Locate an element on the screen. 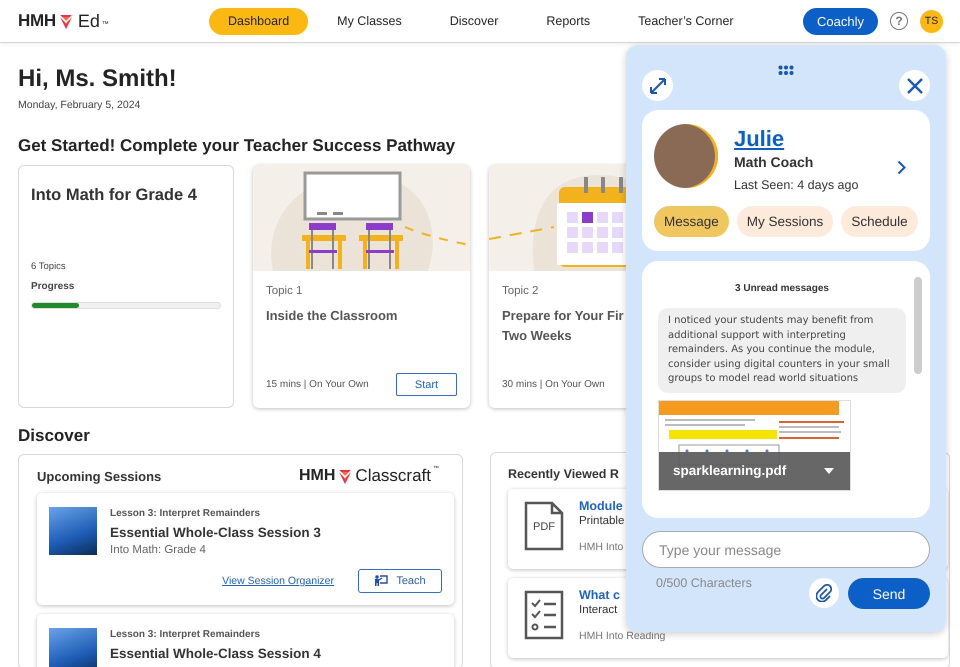 The image size is (960, 667). resource-source: HMH Into is located at coordinates (601, 547).